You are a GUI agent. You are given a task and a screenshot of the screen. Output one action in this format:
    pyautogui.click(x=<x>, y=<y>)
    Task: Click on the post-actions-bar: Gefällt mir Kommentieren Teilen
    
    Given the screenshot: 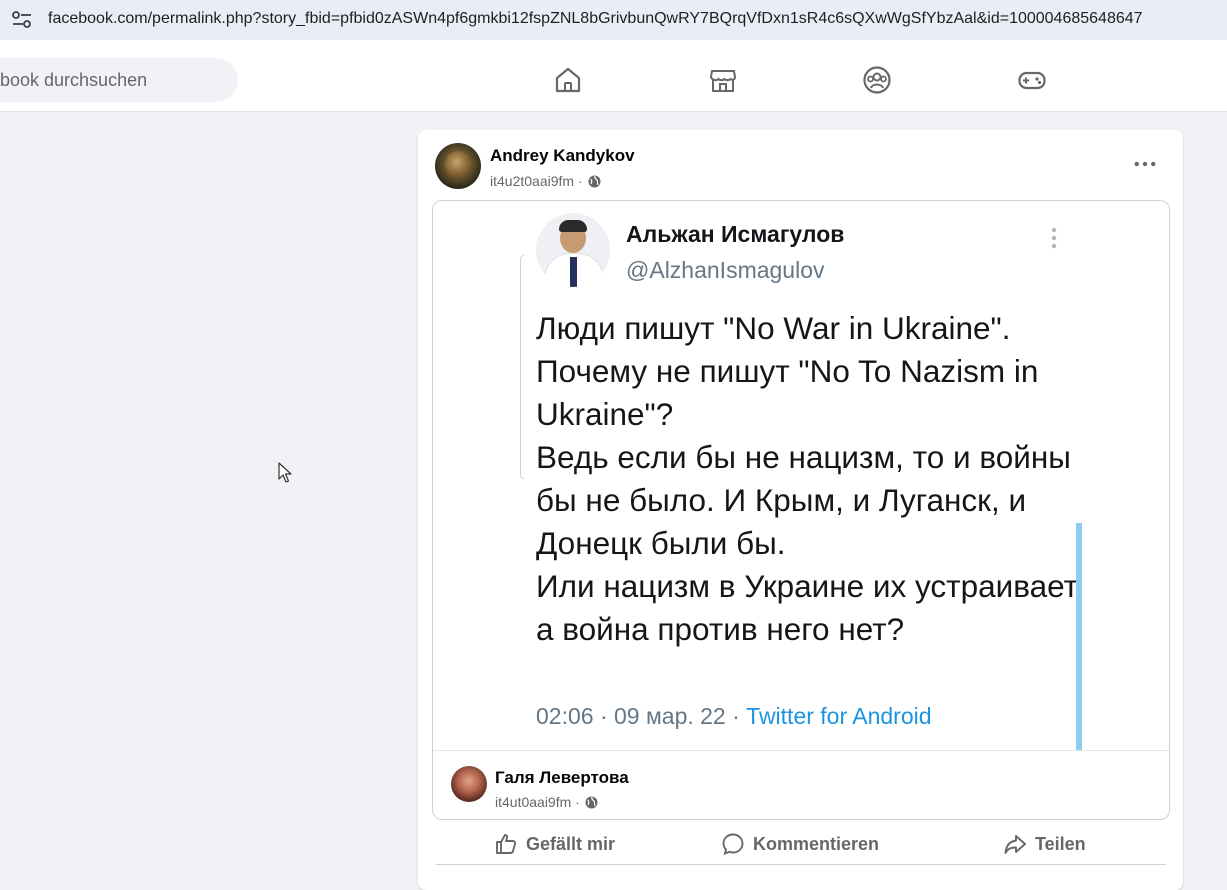 What is the action you would take?
    pyautogui.click(x=801, y=844)
    